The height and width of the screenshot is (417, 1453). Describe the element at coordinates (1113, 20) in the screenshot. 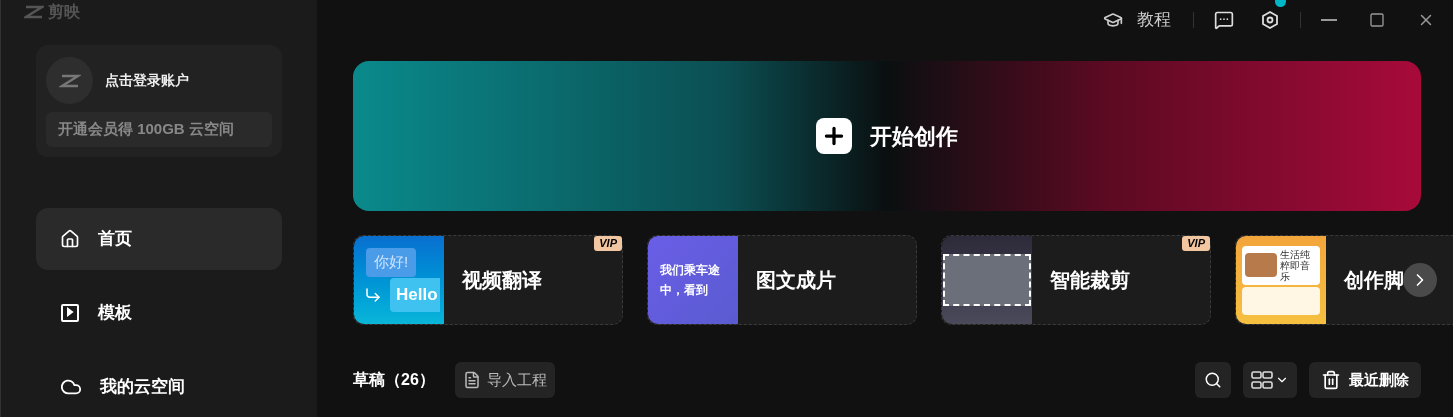

I see `graduation-cap-icon` at that location.